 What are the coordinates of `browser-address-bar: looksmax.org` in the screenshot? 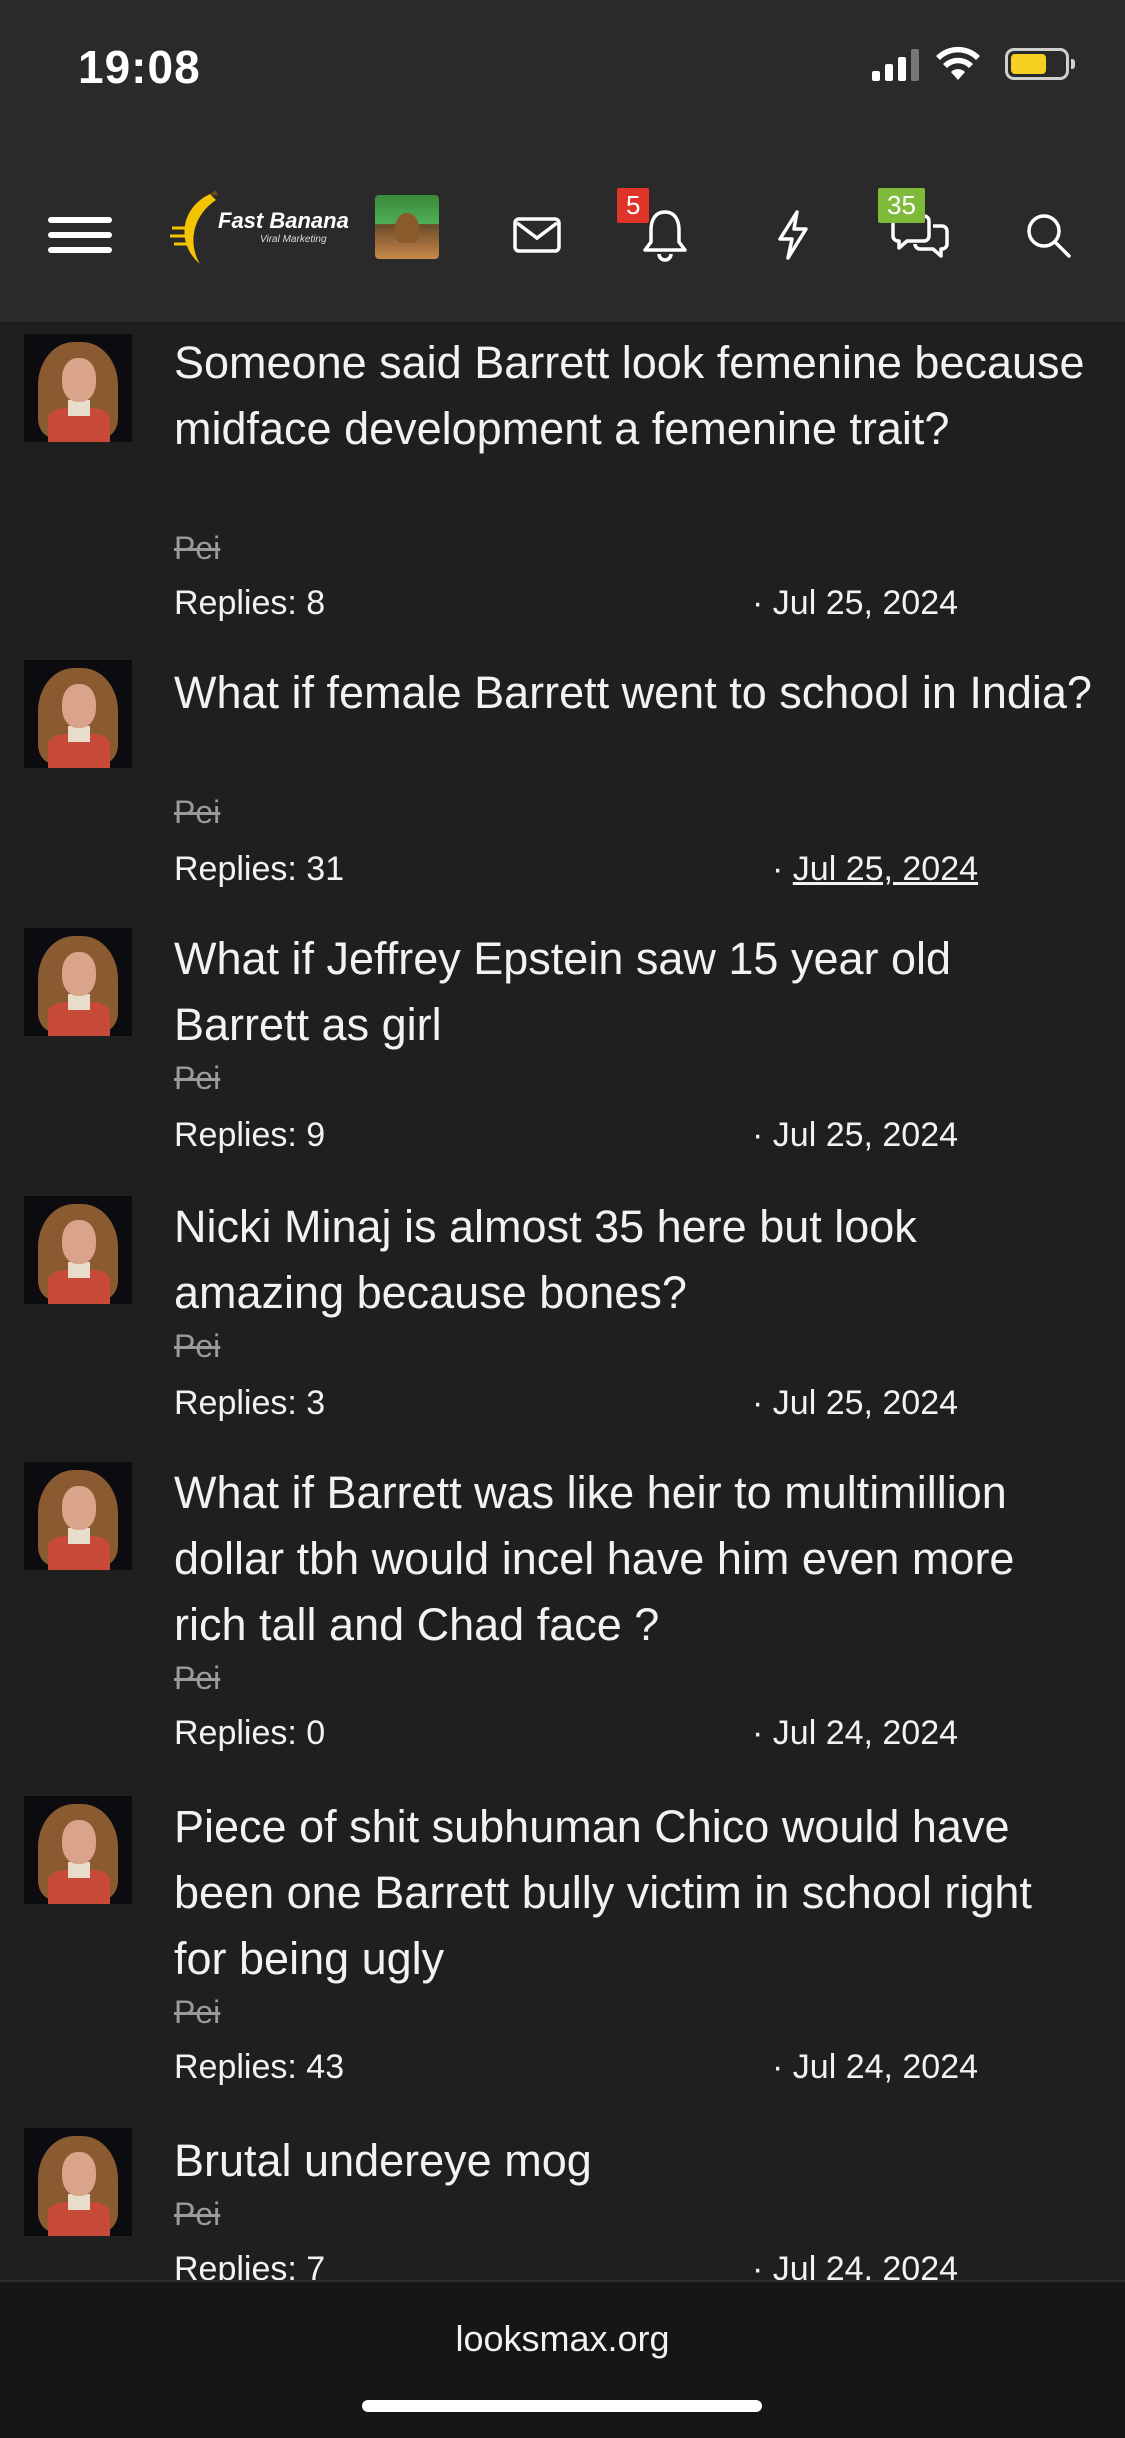 It's located at (562, 2359).